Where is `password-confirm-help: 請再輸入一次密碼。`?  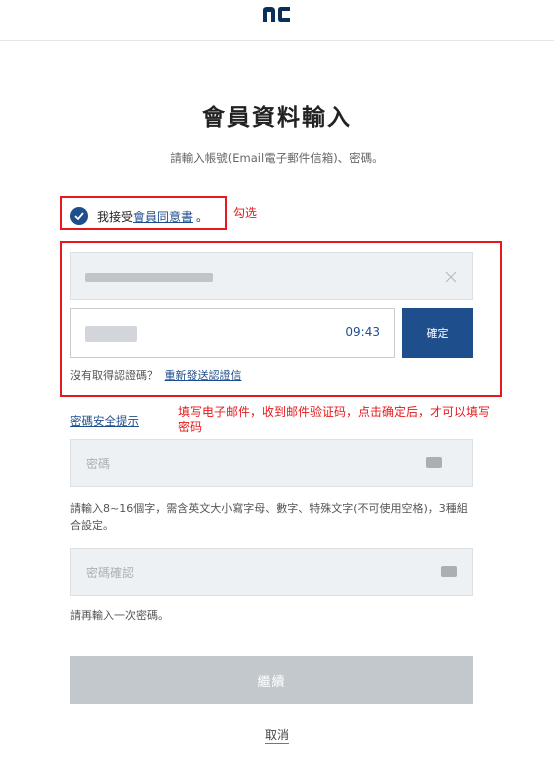 password-confirm-help: 請再輸入一次密碼。 is located at coordinates (119, 615).